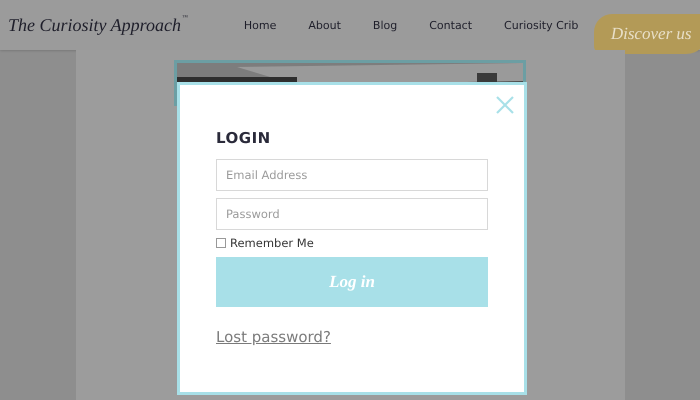 The width and height of the screenshot is (700, 400). What do you see at coordinates (541, 25) in the screenshot?
I see `nav-link: Curiosity Crib` at bounding box center [541, 25].